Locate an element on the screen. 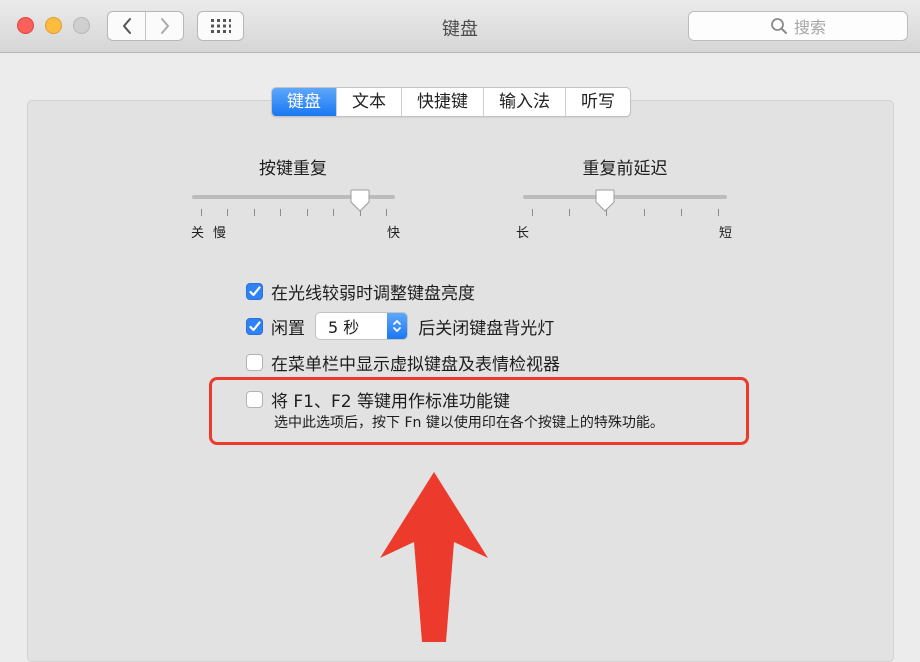 This screenshot has width=920, height=662. forward-button is located at coordinates (164, 26).